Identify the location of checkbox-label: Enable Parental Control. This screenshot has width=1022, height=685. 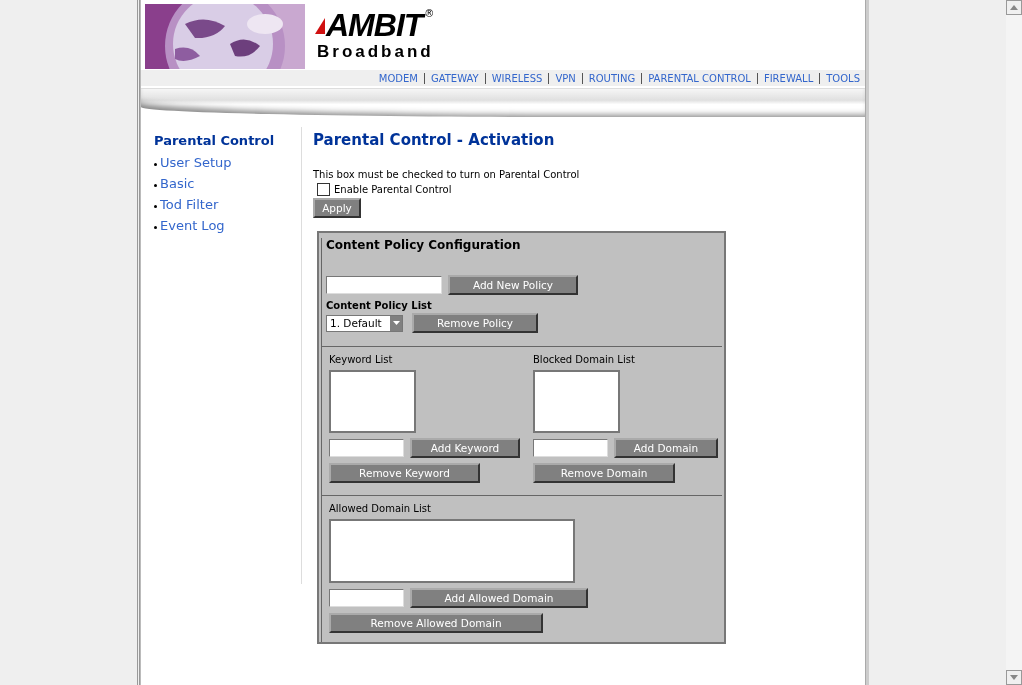
(393, 189).